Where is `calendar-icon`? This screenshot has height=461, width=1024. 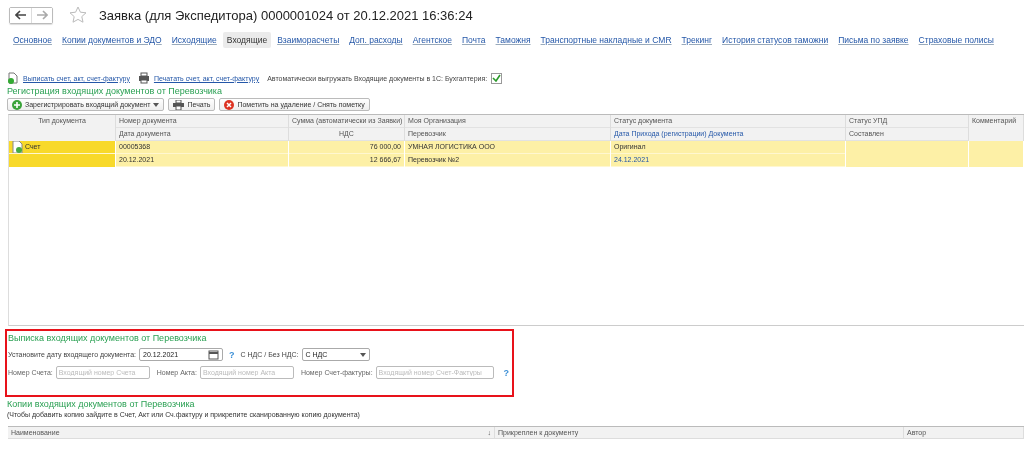 calendar-icon is located at coordinates (214, 354).